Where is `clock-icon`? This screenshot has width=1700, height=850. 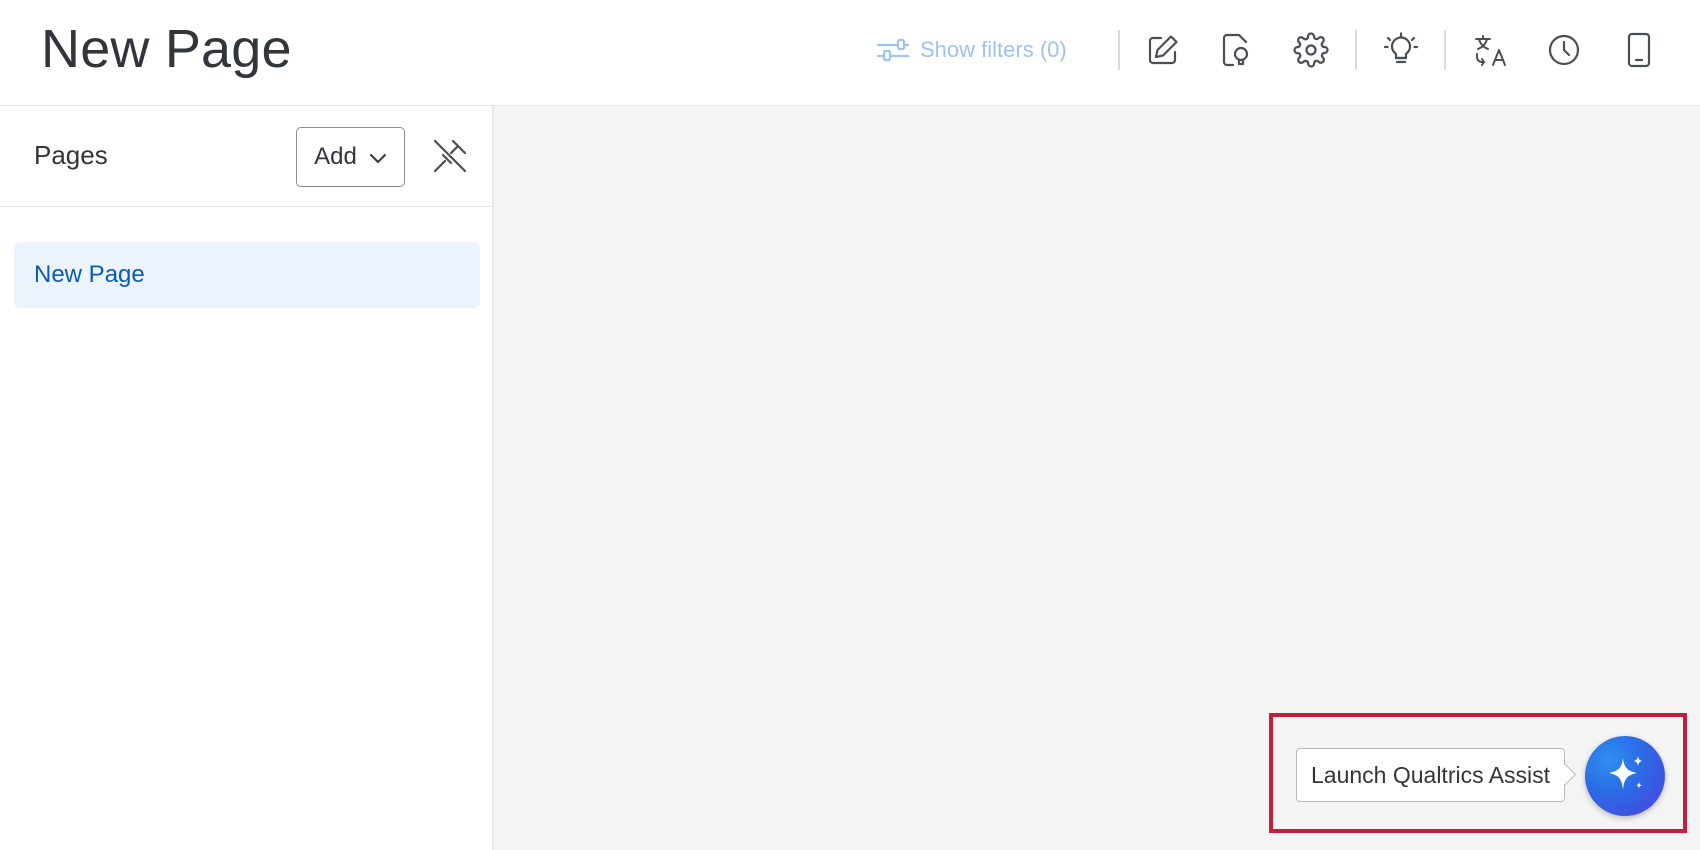
clock-icon is located at coordinates (1564, 50).